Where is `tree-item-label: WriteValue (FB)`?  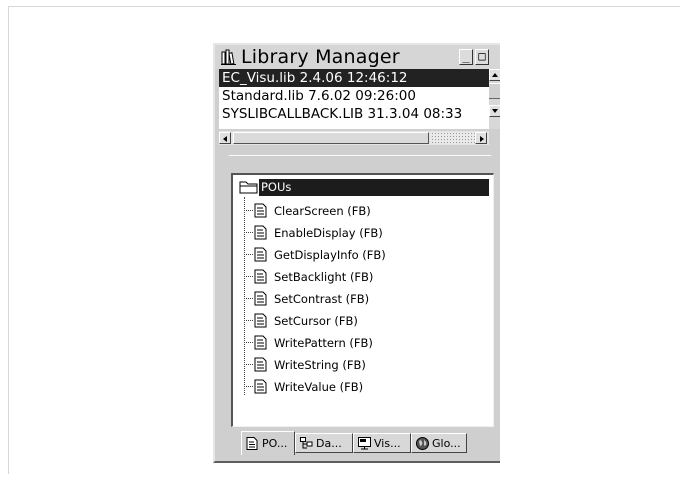
tree-item-label: WriteValue (FB) is located at coordinates (319, 387).